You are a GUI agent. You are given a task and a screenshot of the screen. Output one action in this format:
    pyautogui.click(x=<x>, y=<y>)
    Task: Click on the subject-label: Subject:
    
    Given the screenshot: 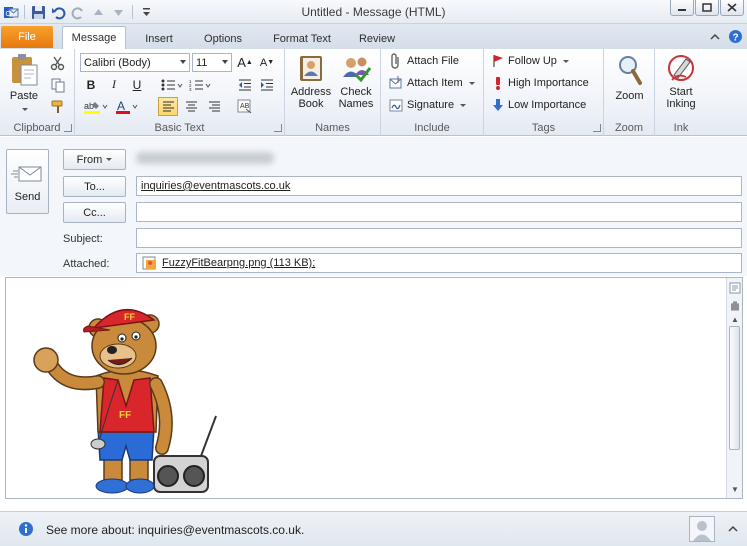 What is the action you would take?
    pyautogui.click(x=83, y=239)
    